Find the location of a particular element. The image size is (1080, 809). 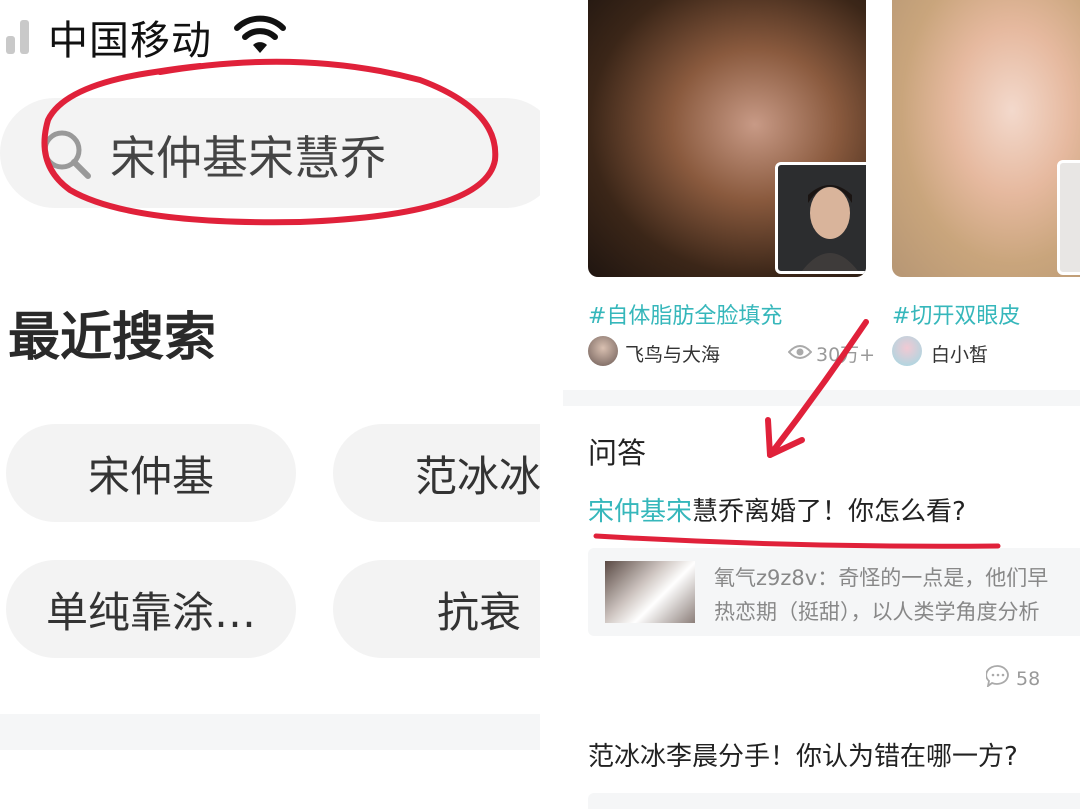

qa-section-title: 问答 is located at coordinates (617, 453).